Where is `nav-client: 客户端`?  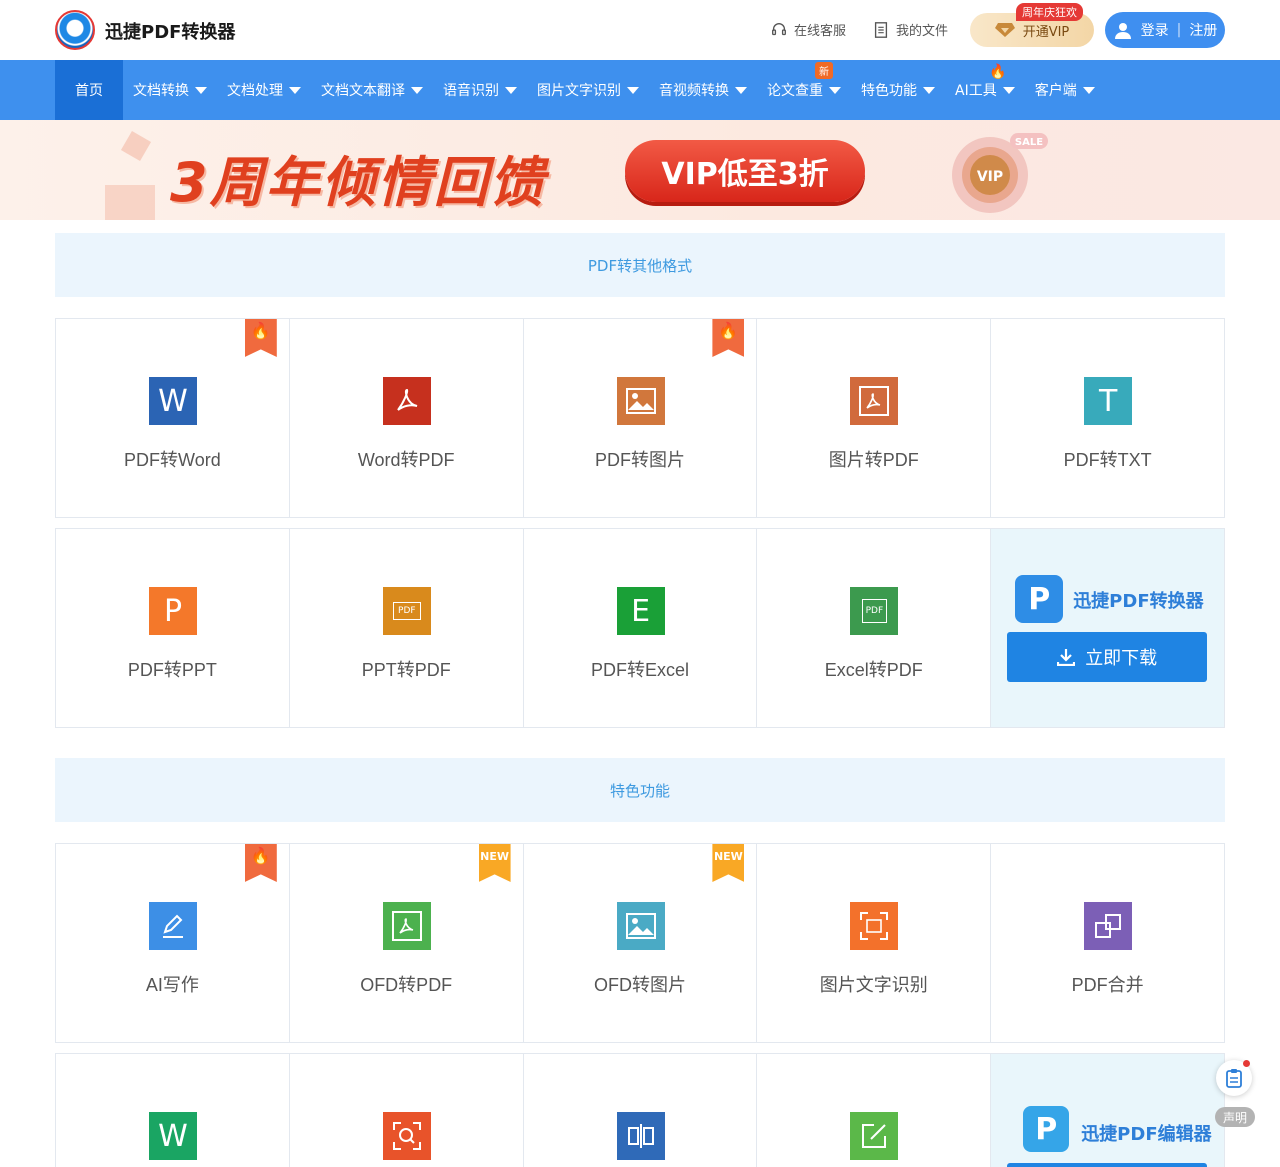 nav-client: 客户端 is located at coordinates (1065, 90).